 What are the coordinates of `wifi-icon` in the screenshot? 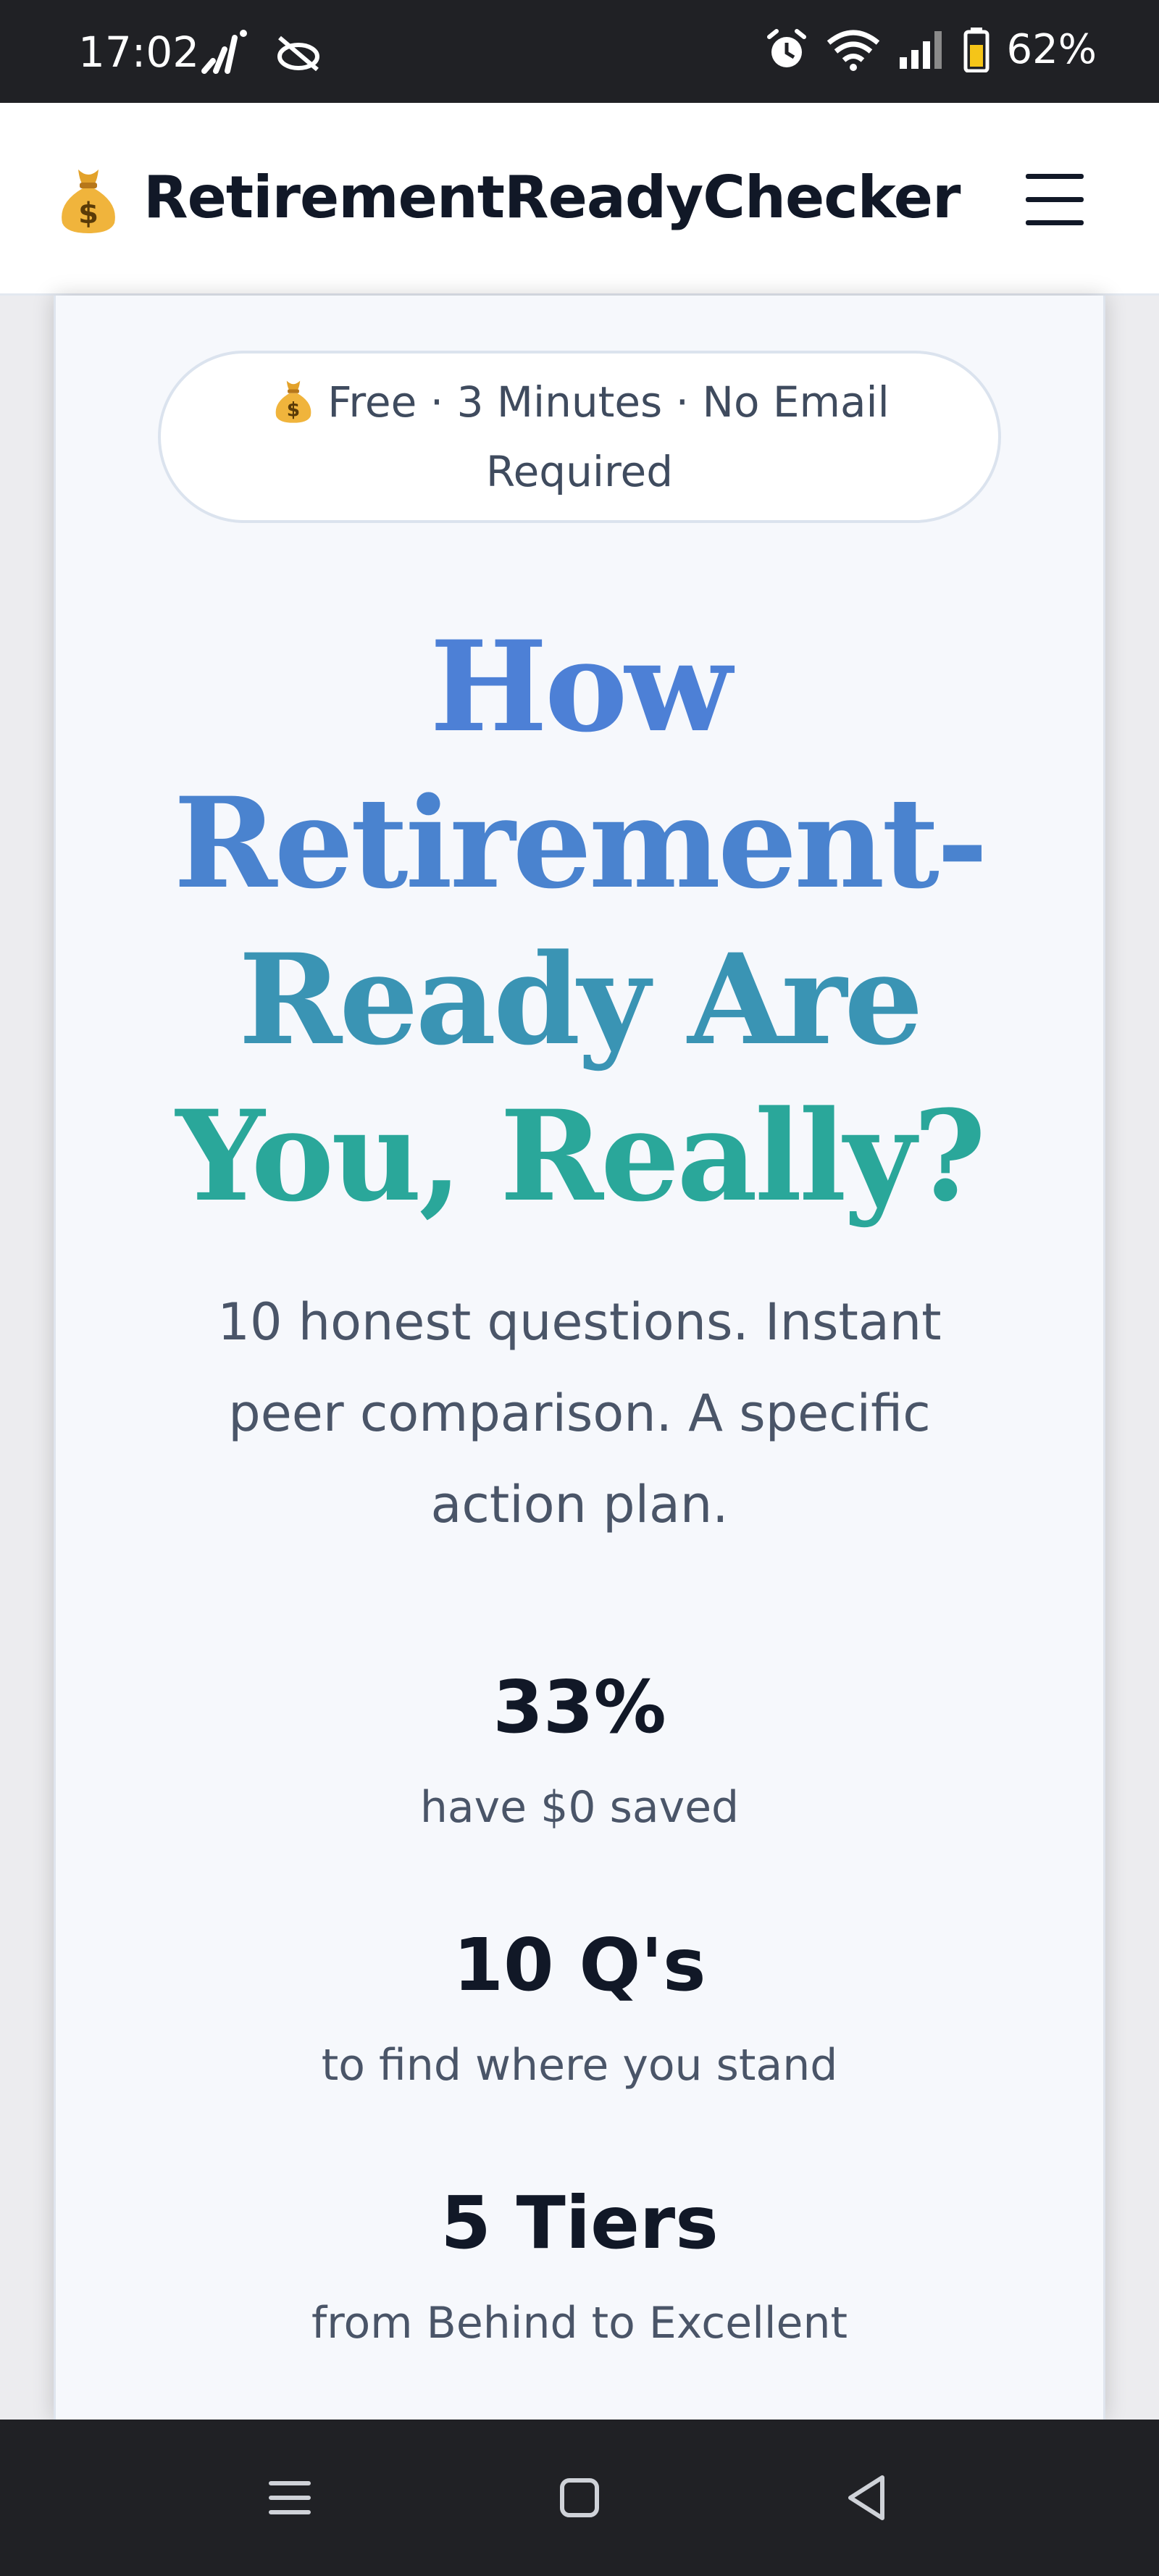 It's located at (853, 50).